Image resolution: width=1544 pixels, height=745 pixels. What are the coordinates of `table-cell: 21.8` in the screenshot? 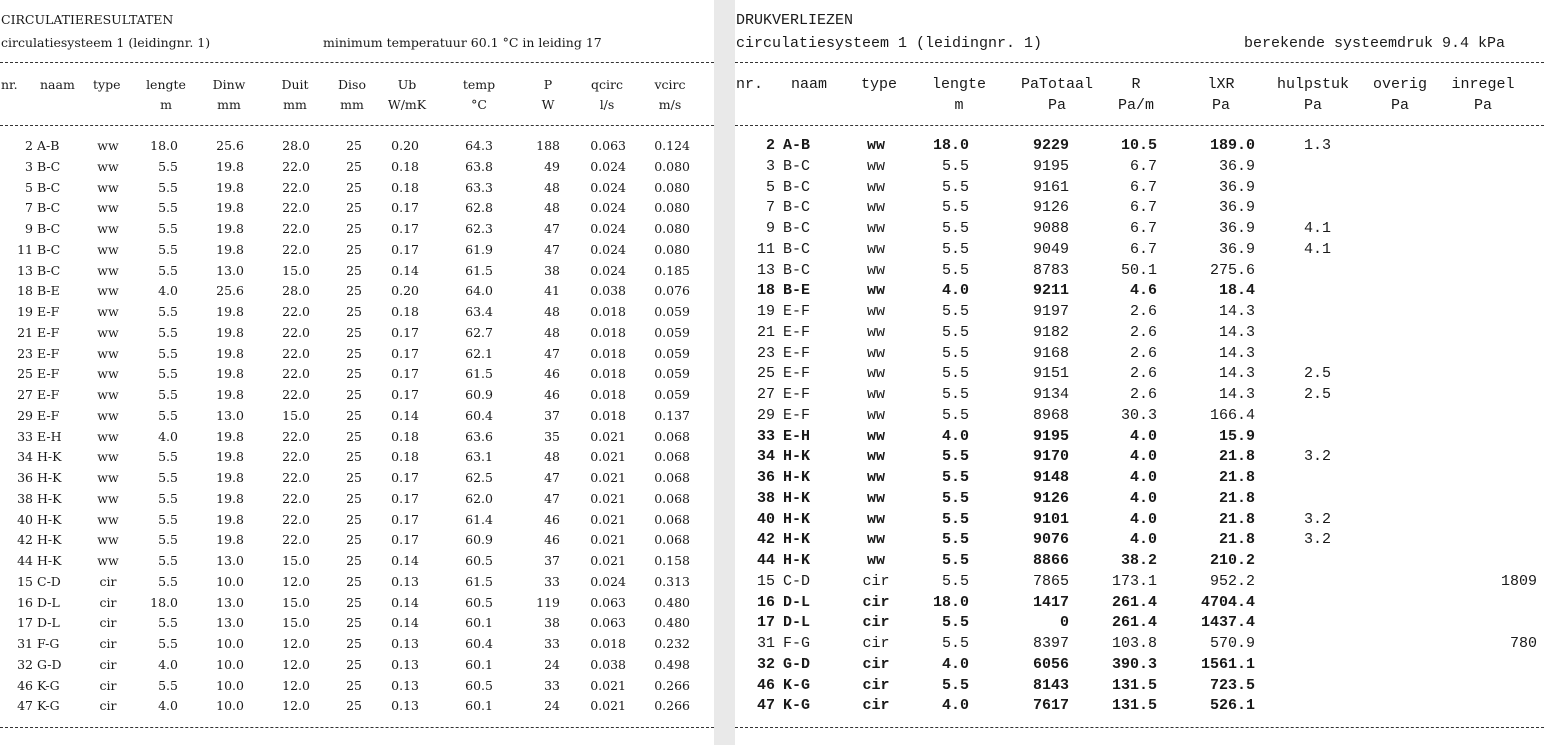 It's located at (1236, 477).